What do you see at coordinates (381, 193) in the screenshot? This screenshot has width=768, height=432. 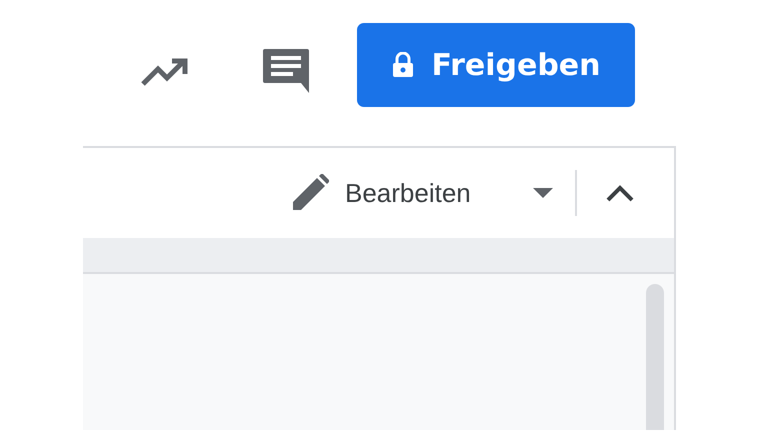 I see `edit-mode-button: Bearbeiten` at bounding box center [381, 193].